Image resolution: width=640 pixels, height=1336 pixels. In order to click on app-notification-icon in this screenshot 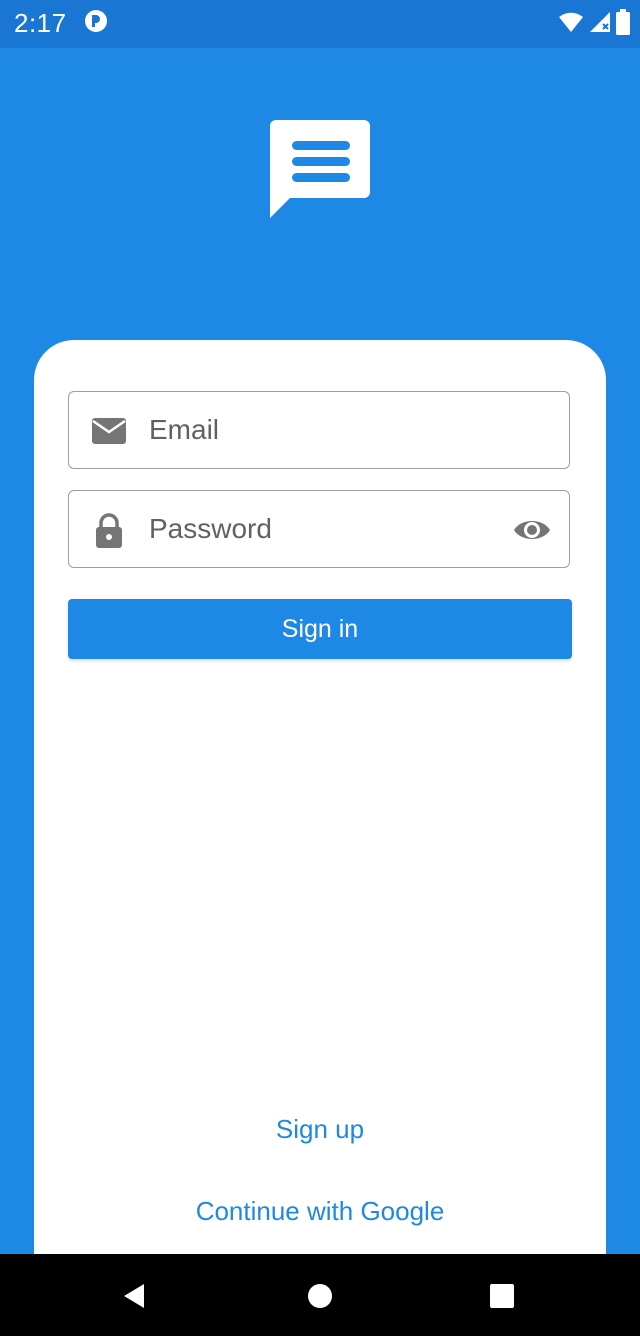, I will do `click(96, 21)`.